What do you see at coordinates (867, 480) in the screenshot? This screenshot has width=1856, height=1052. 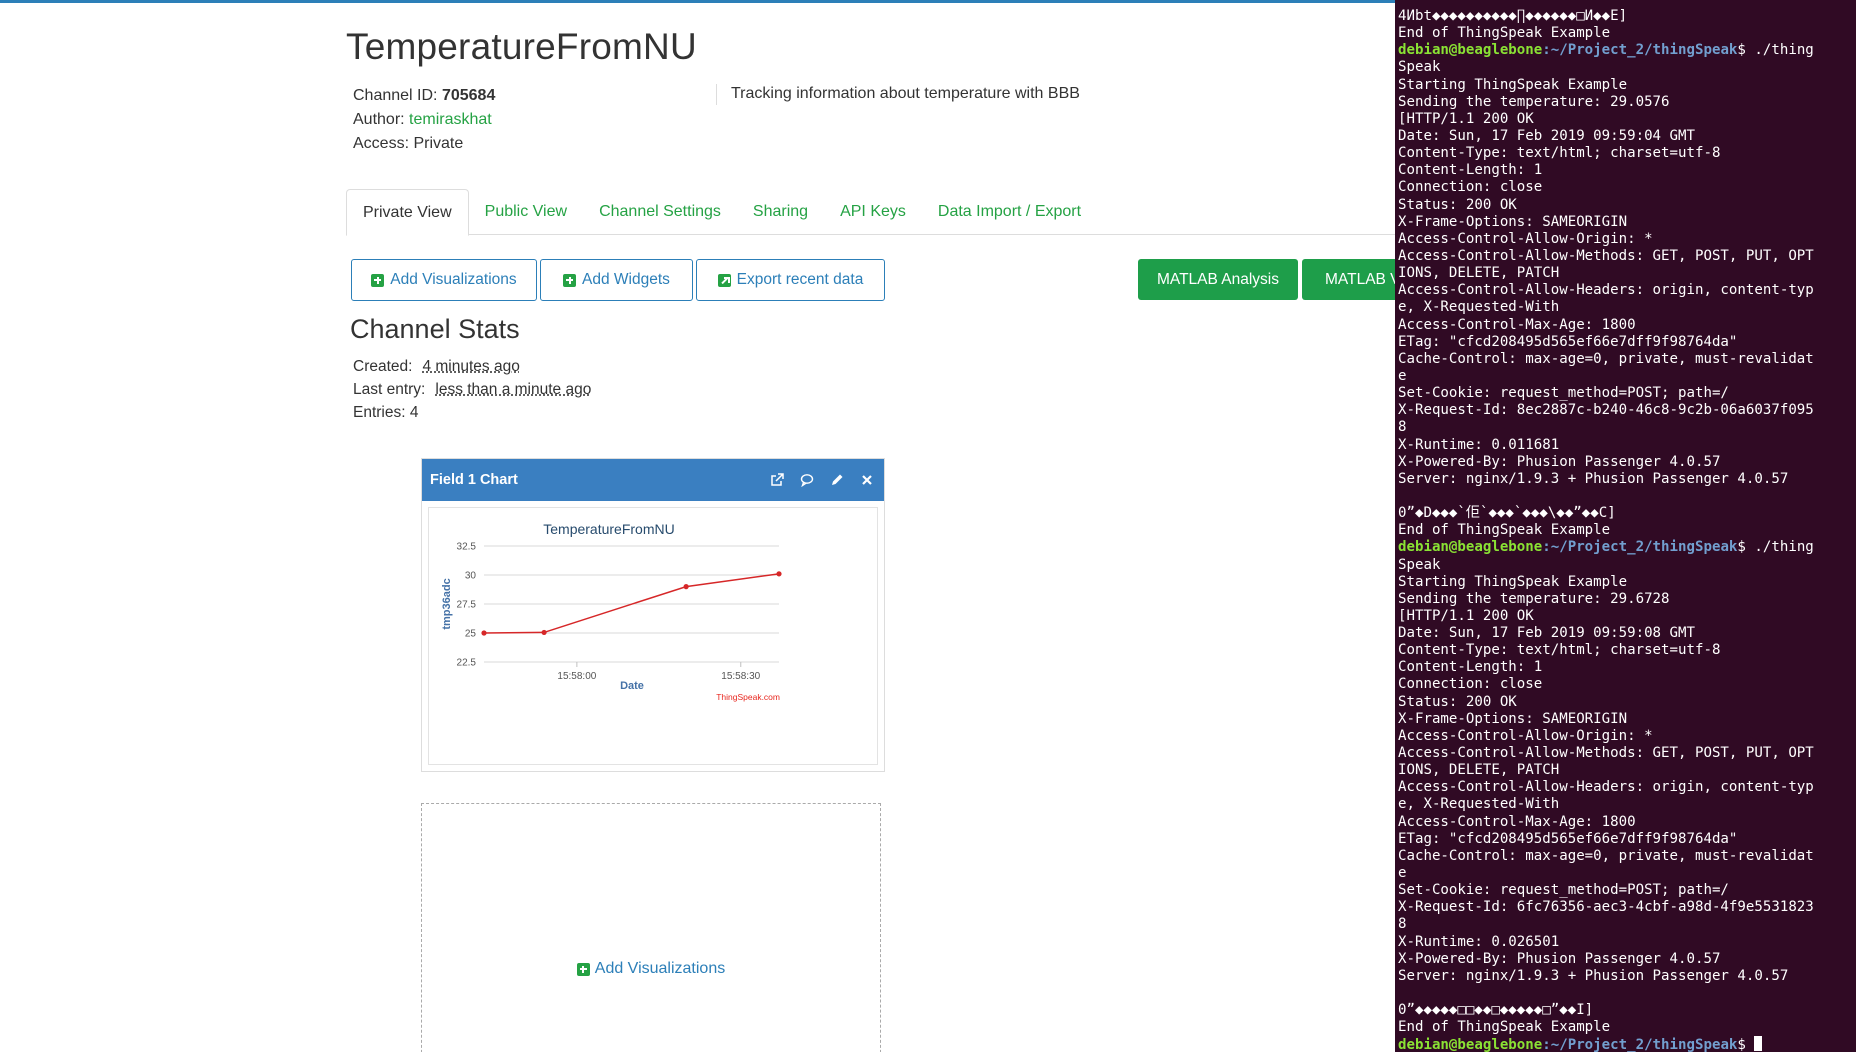 I see `close-icon` at bounding box center [867, 480].